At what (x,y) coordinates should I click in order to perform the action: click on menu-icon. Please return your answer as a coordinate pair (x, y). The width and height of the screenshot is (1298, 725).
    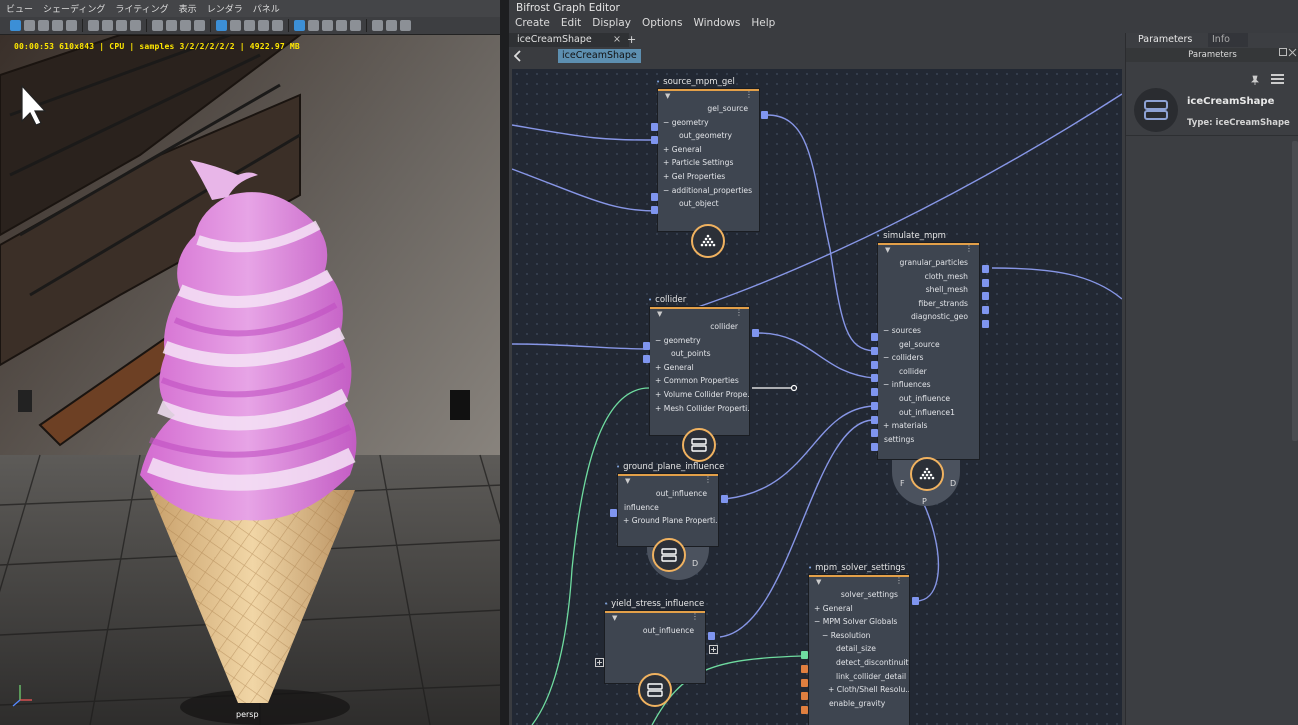
    Looking at the image, I should click on (1277, 79).